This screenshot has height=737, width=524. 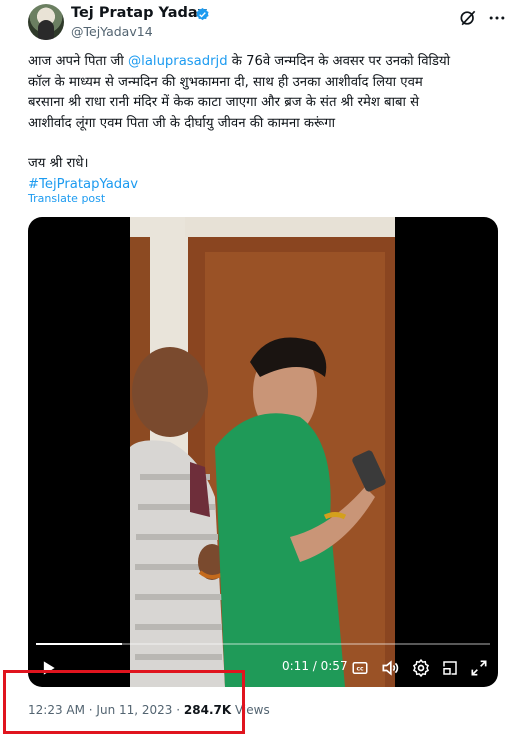 I want to click on captions-icon: cc, so click(x=360, y=668).